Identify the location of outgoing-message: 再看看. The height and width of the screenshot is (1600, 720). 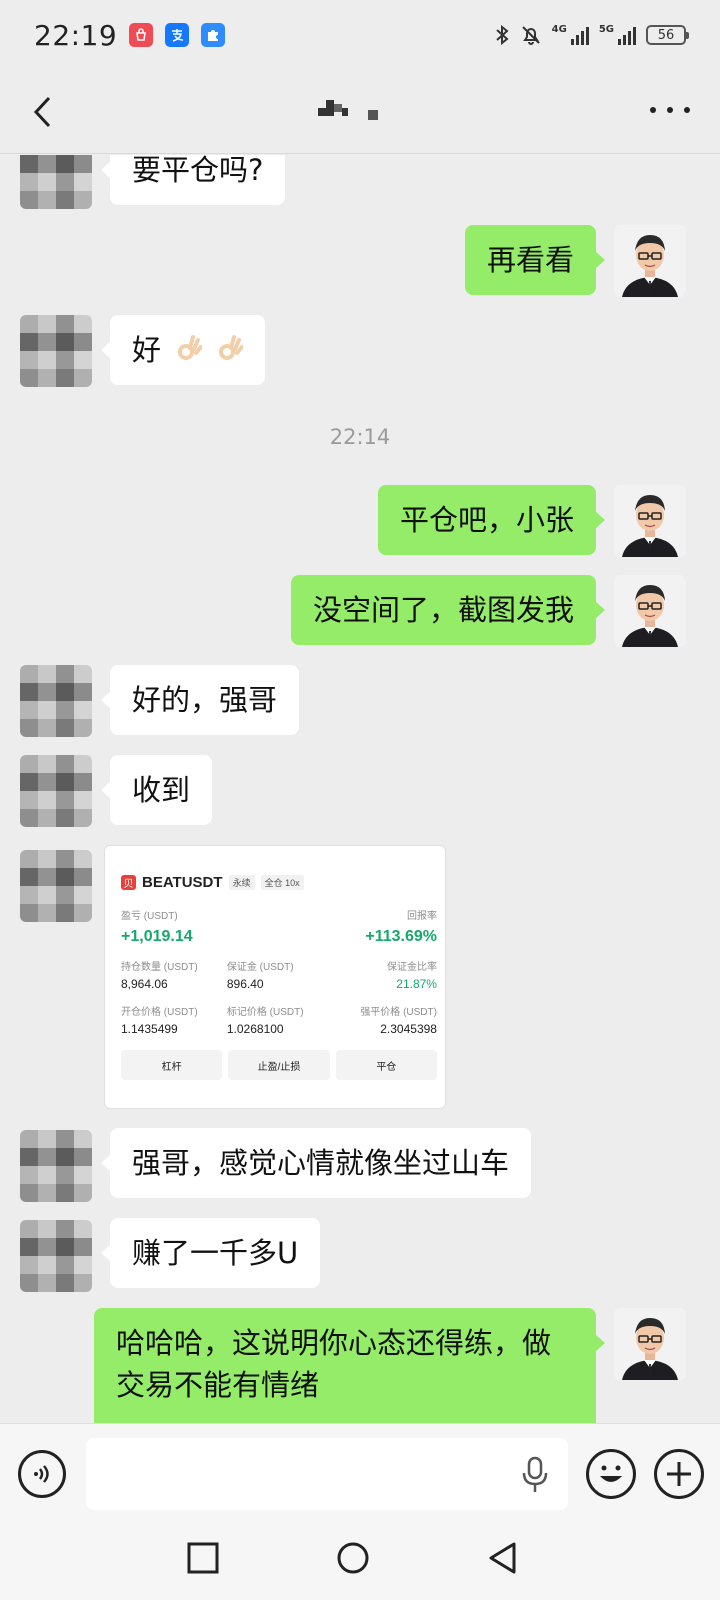
(535, 260).